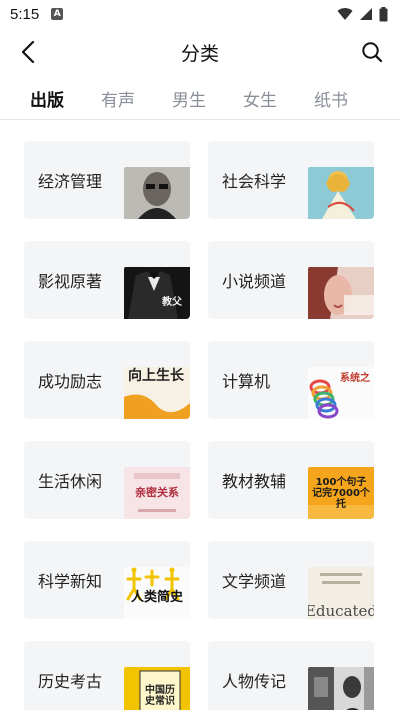 The width and height of the screenshot is (400, 710). What do you see at coordinates (341, 593) in the screenshot?
I see `book-cover-text: Educated` at bounding box center [341, 593].